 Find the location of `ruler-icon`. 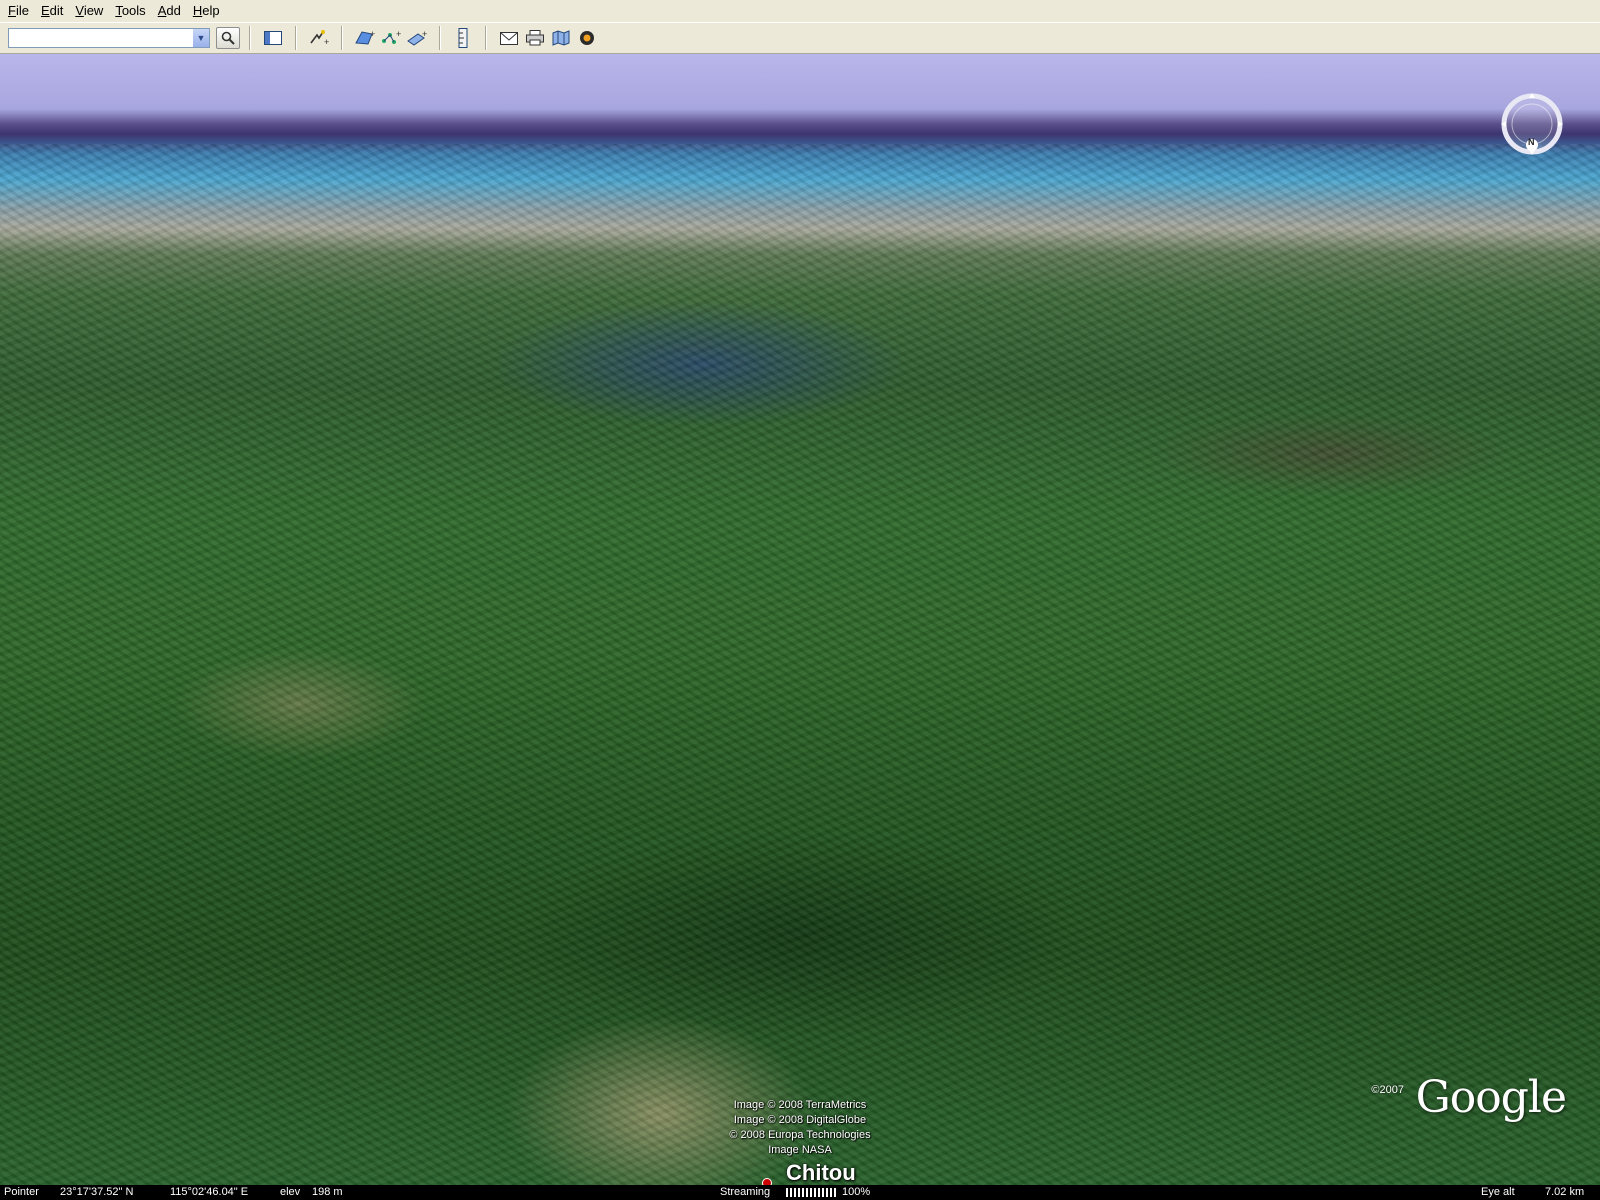

ruler-icon is located at coordinates (463, 38).